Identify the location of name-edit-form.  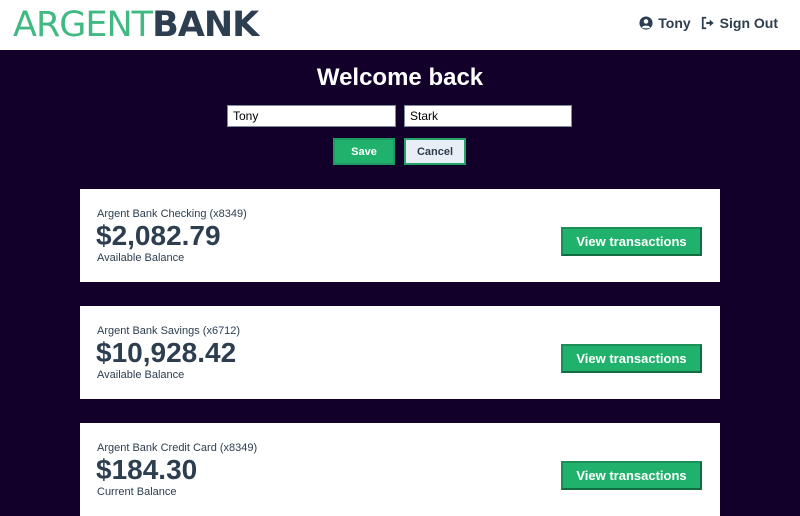
(399, 116).